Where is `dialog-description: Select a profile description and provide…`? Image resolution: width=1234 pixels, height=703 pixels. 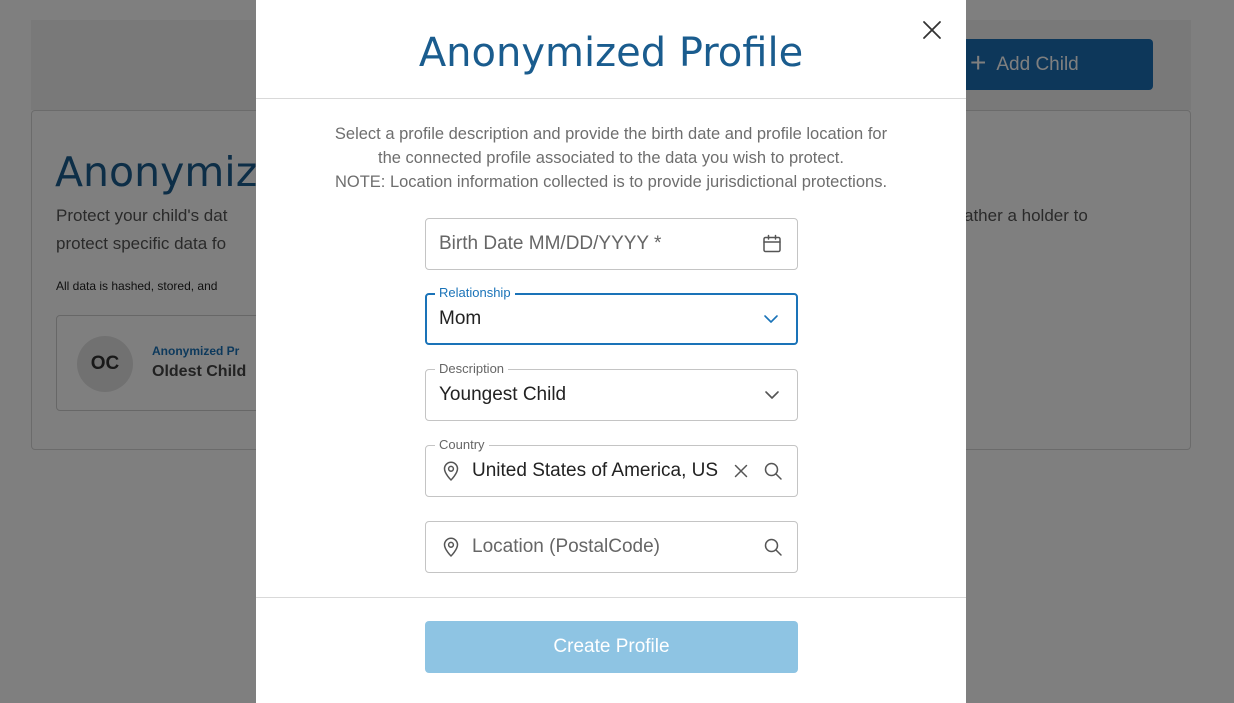
dialog-description: Select a profile description and provide… is located at coordinates (611, 158).